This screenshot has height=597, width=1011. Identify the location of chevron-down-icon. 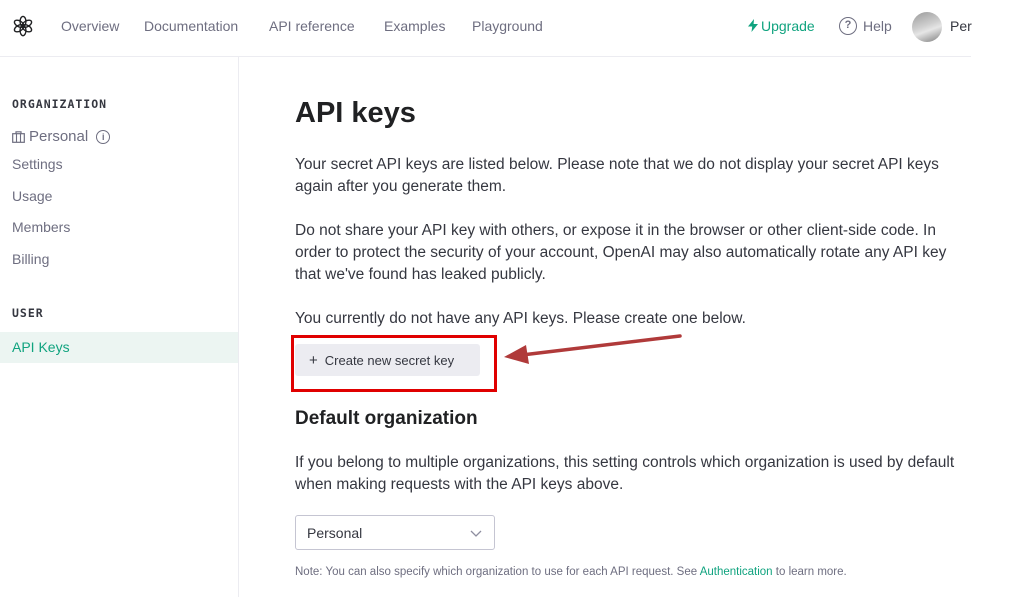
(476, 533).